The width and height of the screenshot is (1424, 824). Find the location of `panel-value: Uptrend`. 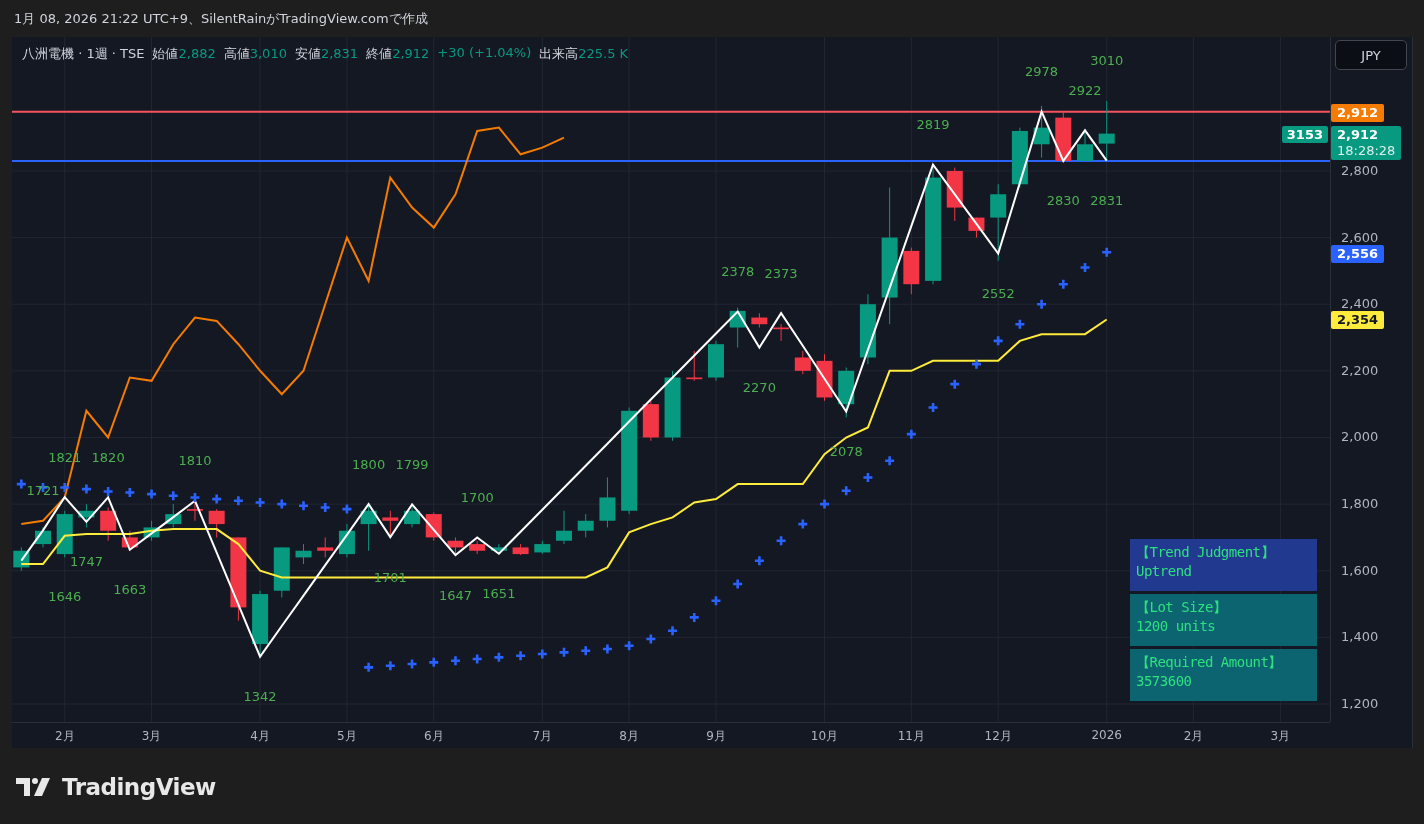

panel-value: Uptrend is located at coordinates (1164, 571).